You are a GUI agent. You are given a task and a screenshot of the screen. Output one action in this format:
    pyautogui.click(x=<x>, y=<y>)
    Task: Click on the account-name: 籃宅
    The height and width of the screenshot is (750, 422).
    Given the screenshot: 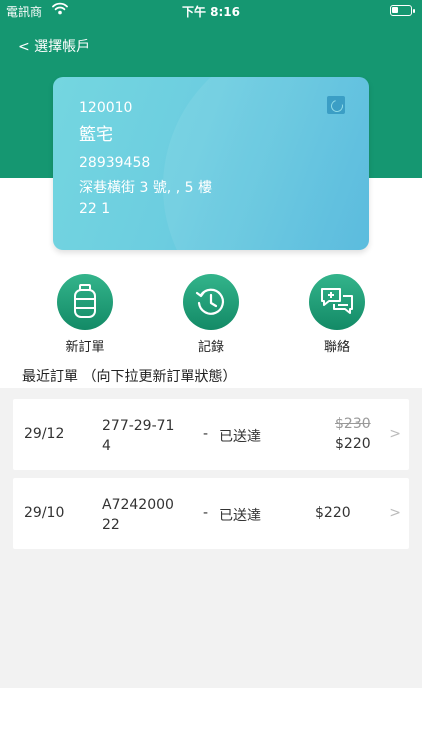 What is the action you would take?
    pyautogui.click(x=96, y=135)
    